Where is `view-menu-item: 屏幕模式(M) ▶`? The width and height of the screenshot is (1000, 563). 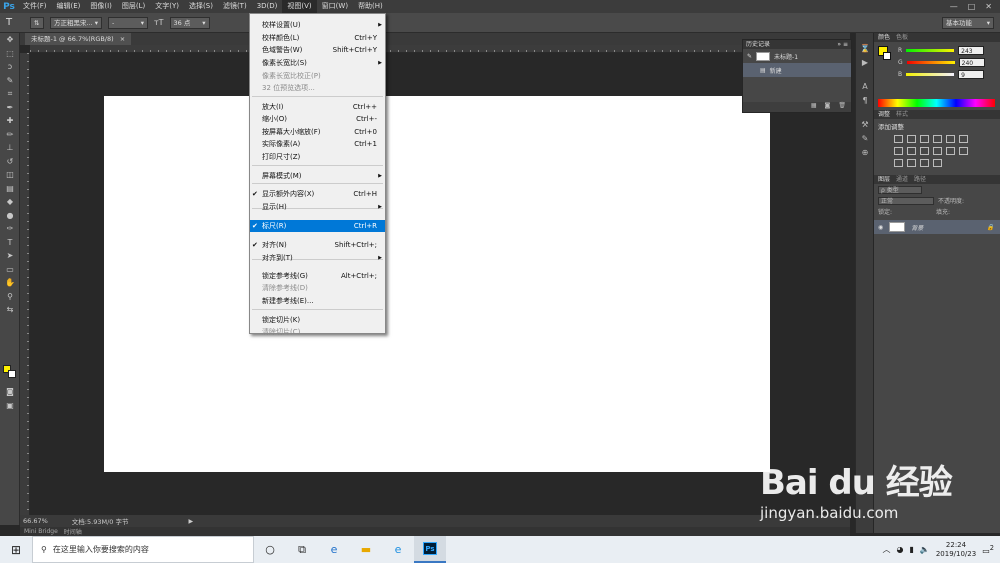
view-menu-item: 屏幕模式(M) ▶ is located at coordinates (317, 176).